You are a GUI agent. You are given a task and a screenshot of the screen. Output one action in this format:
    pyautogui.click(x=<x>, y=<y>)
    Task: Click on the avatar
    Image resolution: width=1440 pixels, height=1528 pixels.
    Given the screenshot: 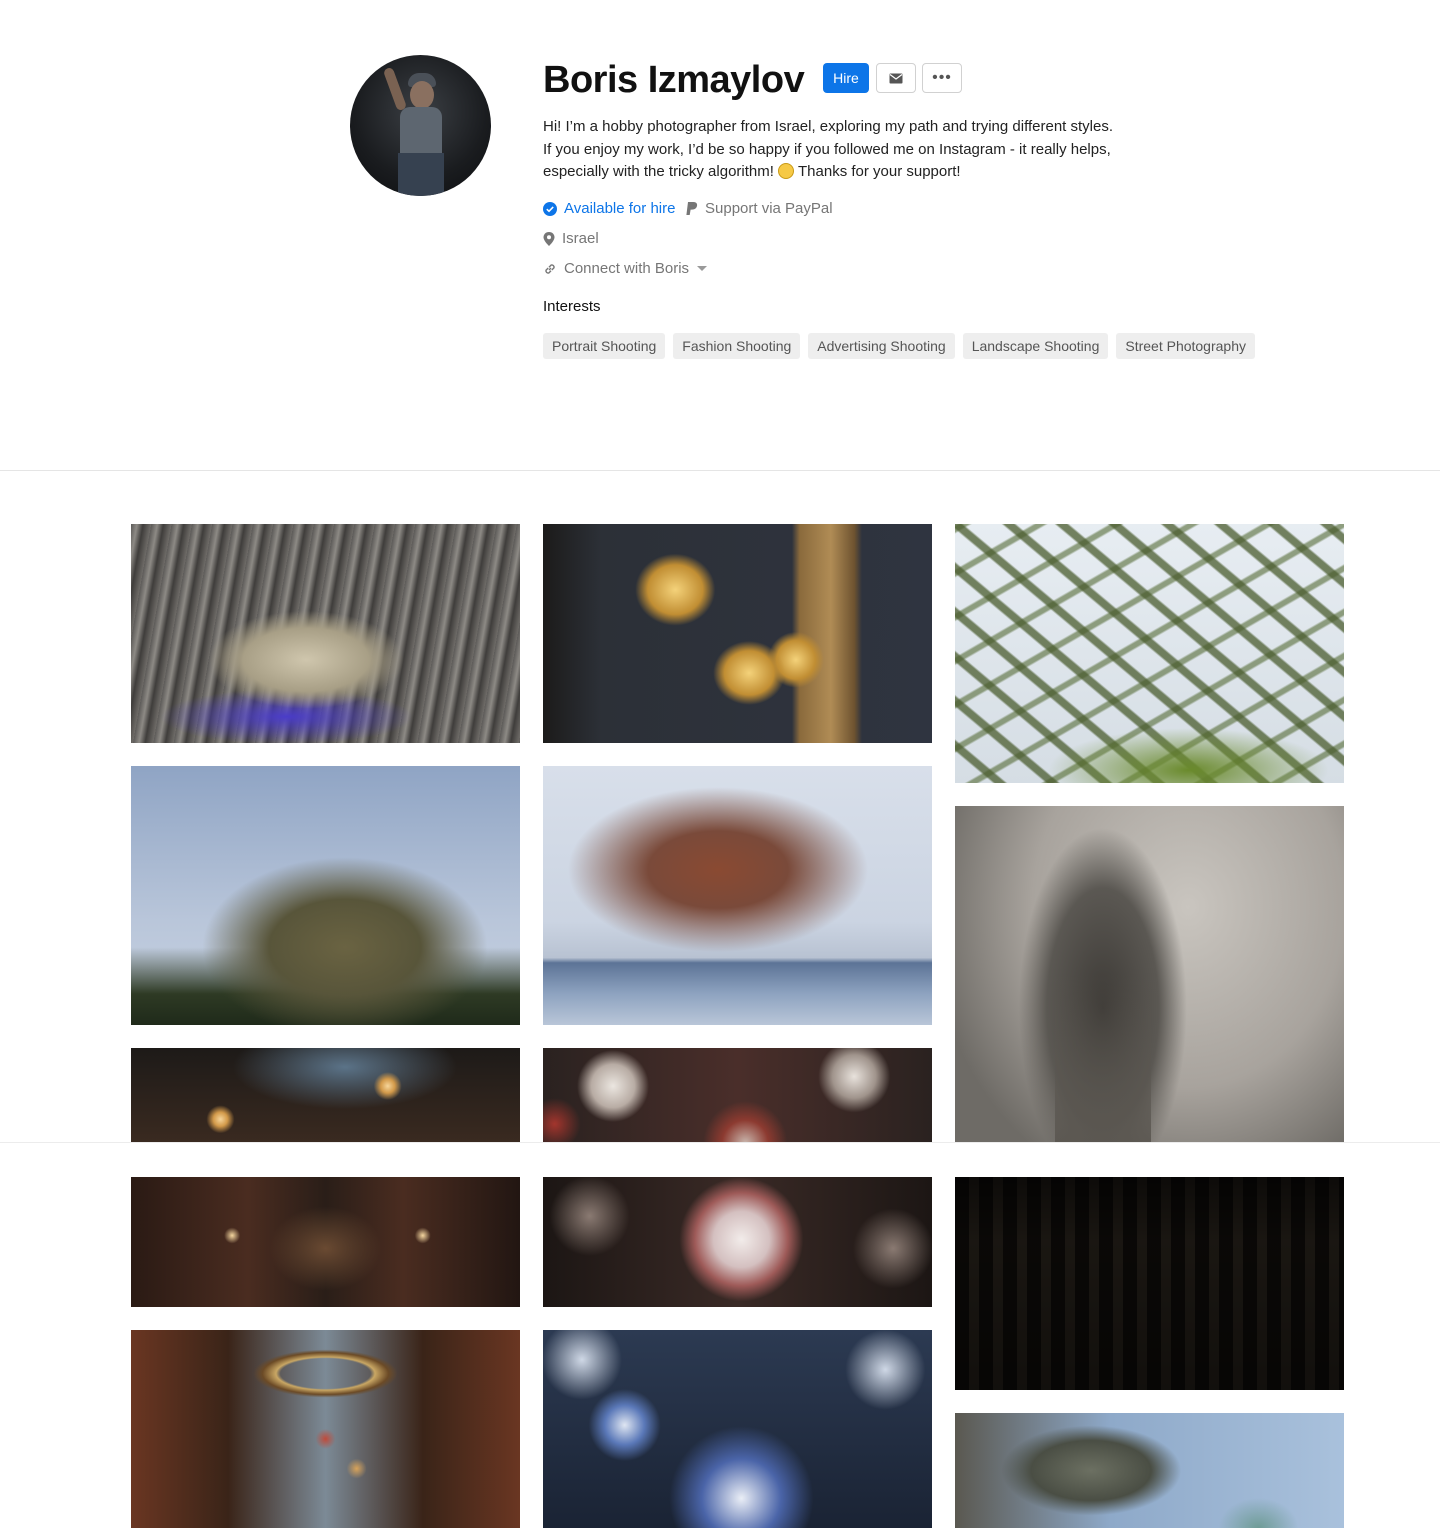 What is the action you would take?
    pyautogui.click(x=420, y=125)
    